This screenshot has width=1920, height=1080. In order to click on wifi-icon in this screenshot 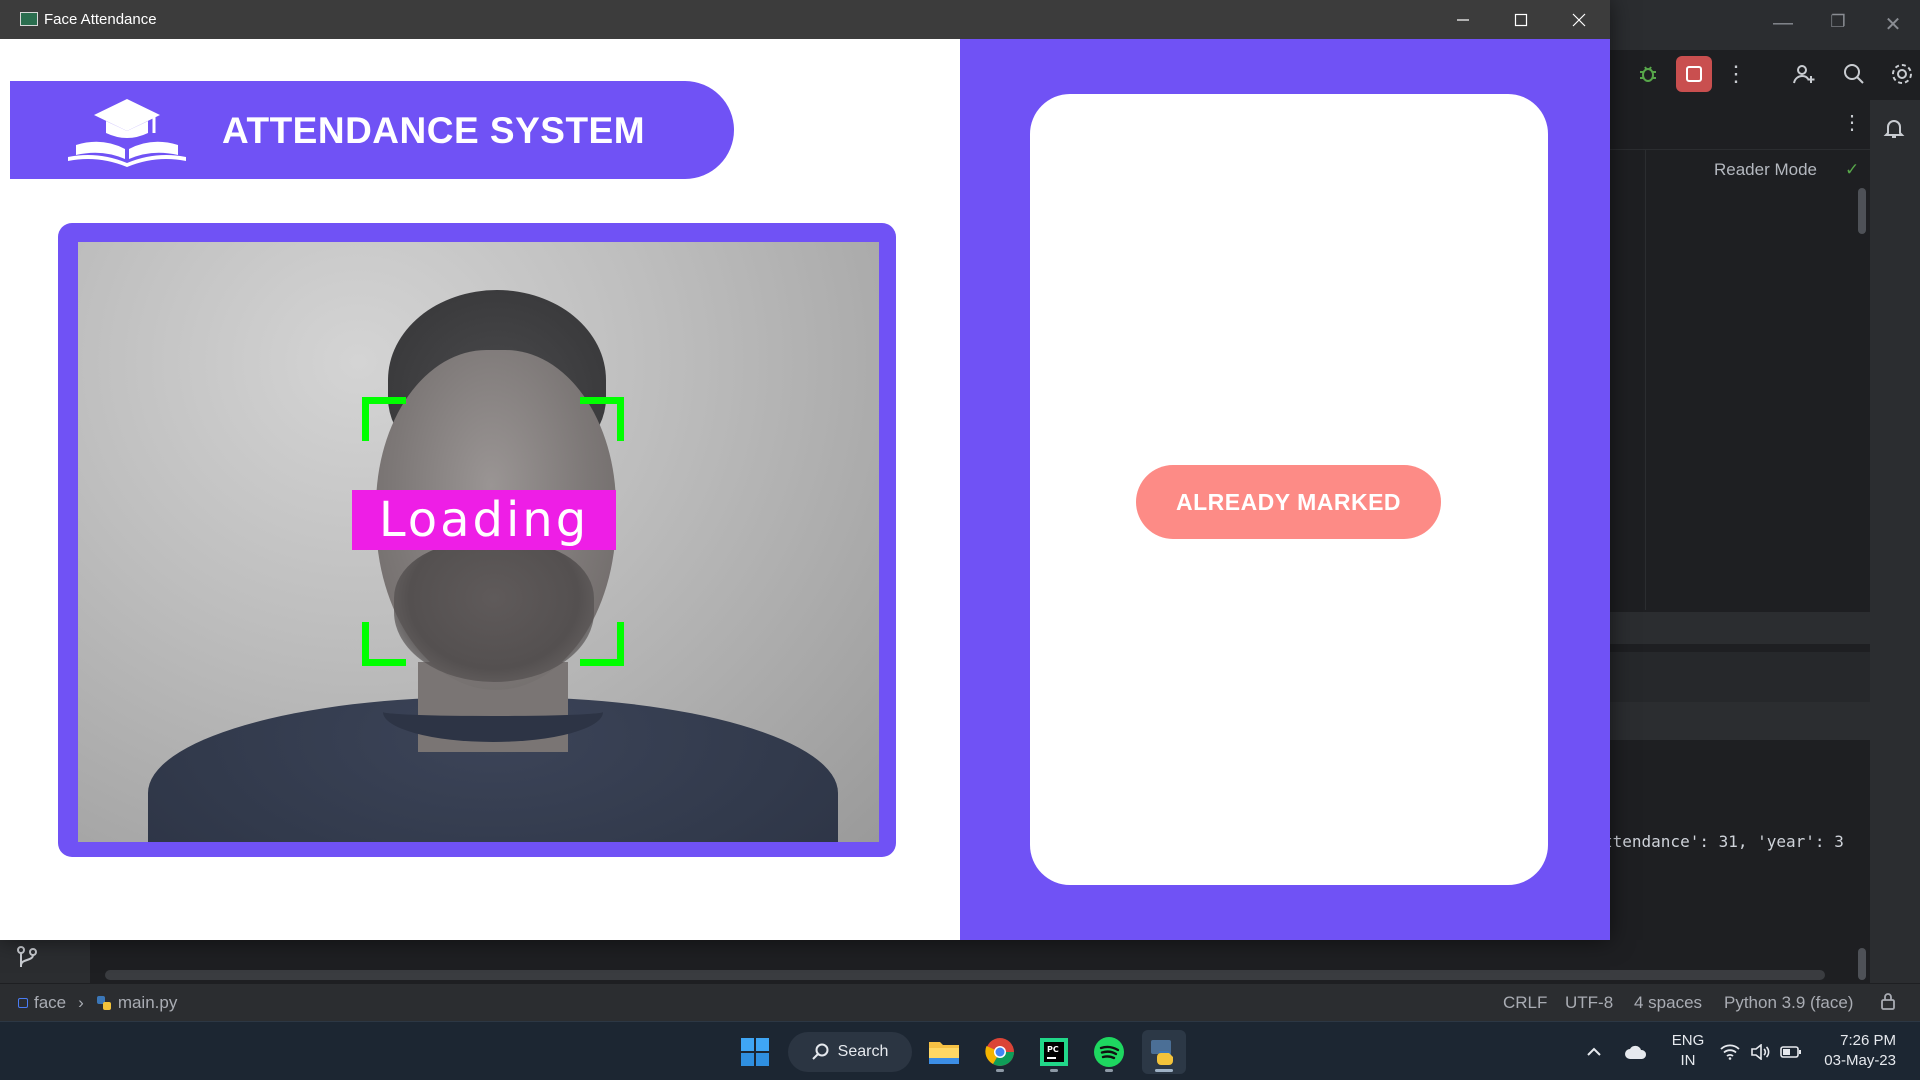, I will do `click(1730, 1051)`.